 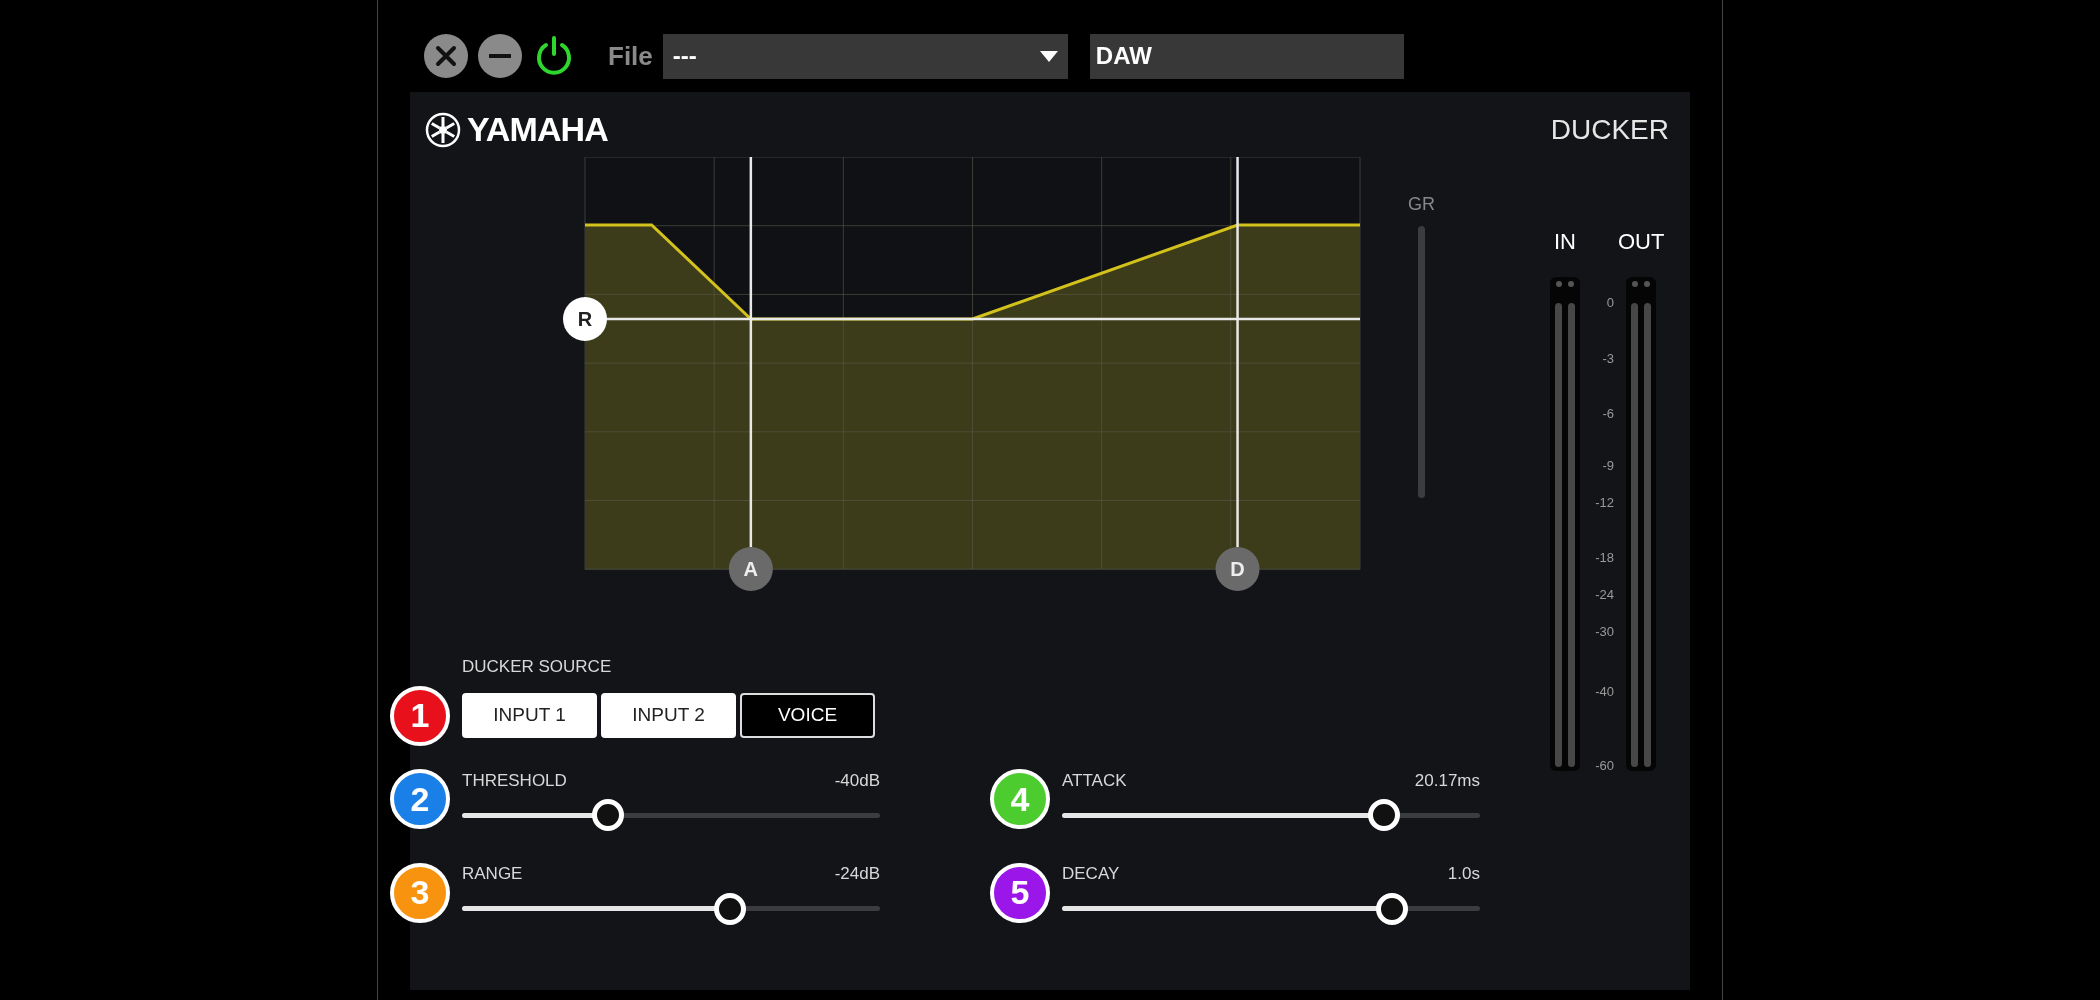 What do you see at coordinates (1610, 303) in the screenshot?
I see `meter-scale-label: 0` at bounding box center [1610, 303].